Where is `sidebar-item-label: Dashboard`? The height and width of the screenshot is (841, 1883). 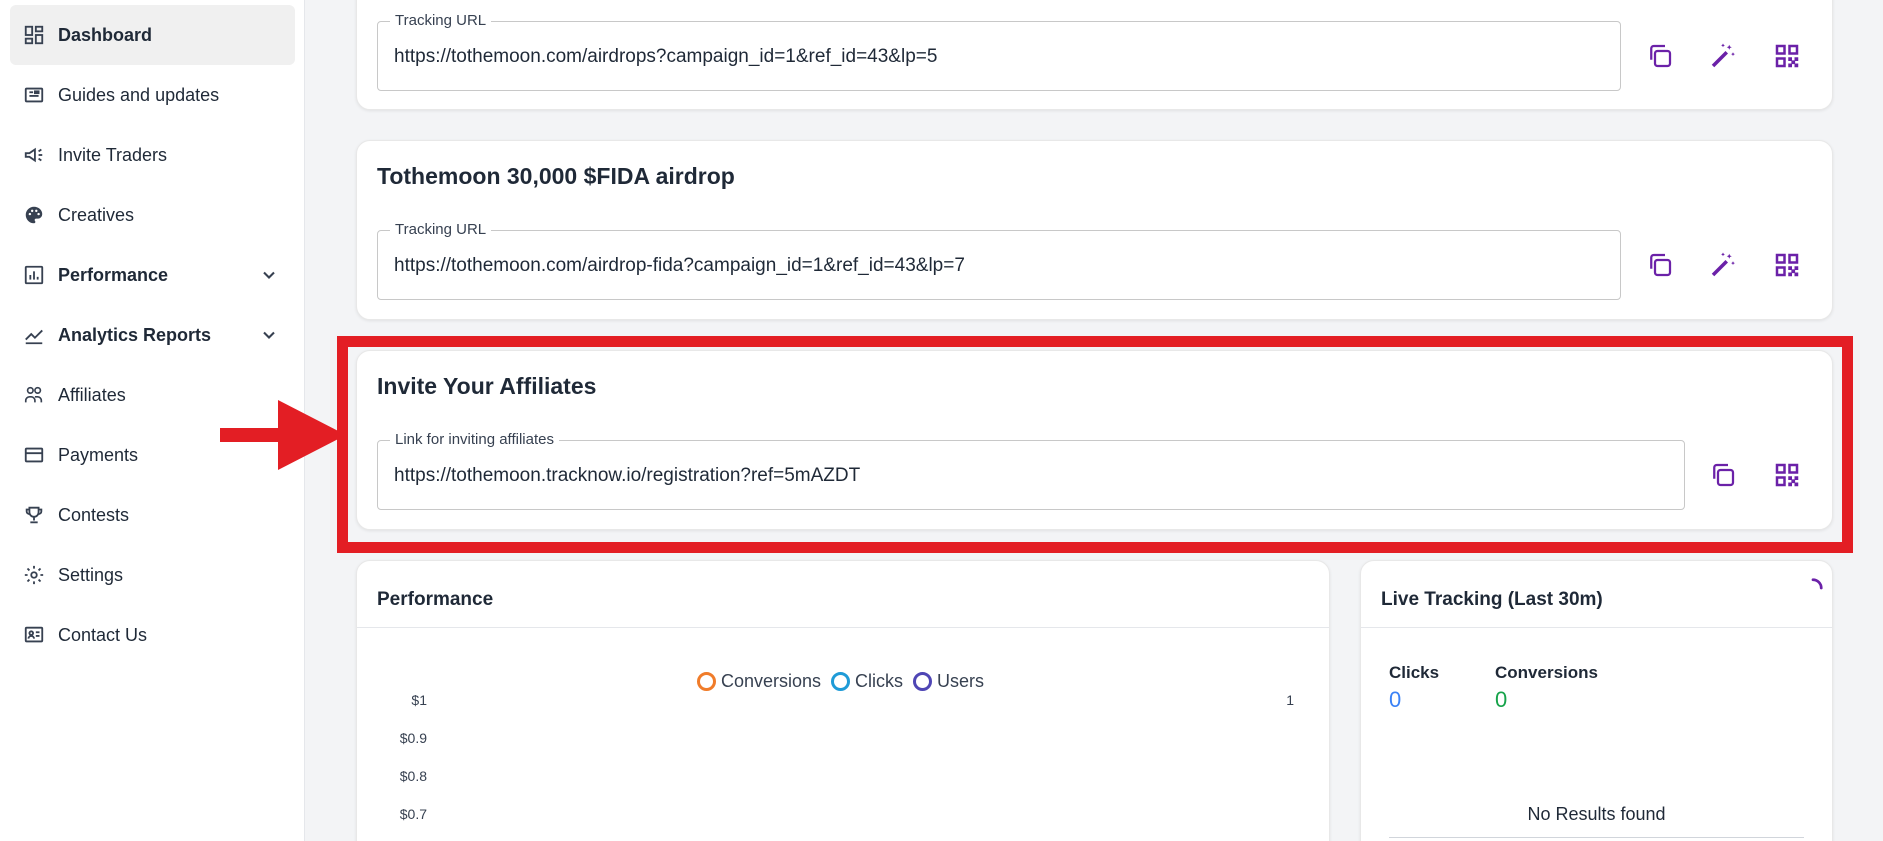
sidebar-item-label: Dashboard is located at coordinates (105, 34).